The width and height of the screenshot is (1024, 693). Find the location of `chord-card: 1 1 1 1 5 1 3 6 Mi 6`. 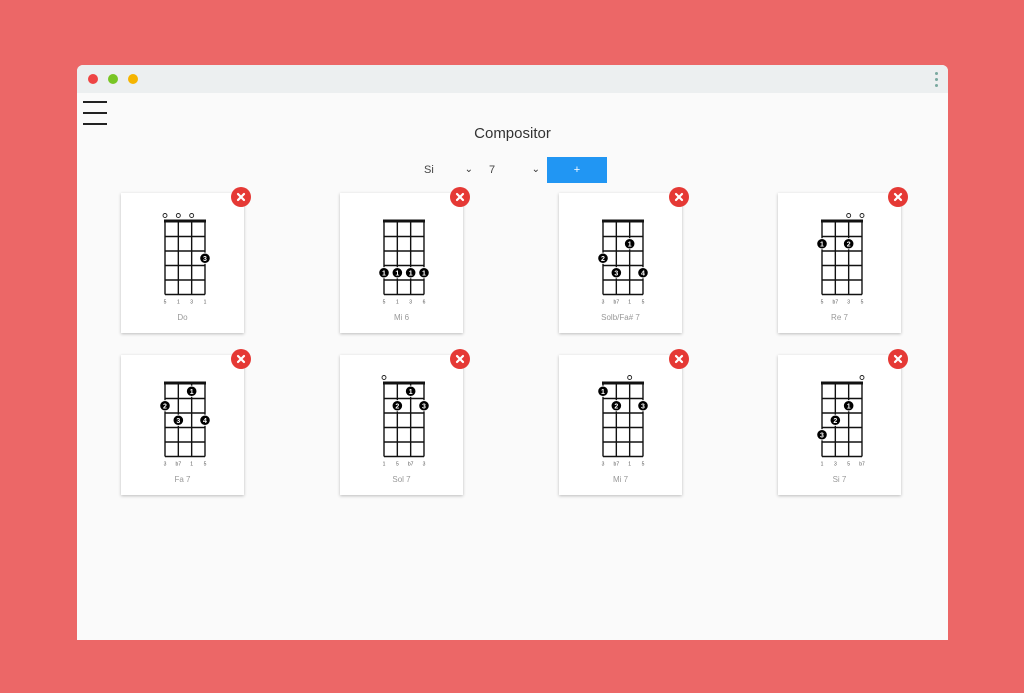

chord-card: 1 1 1 1 5 1 3 6 Mi 6 is located at coordinates (401, 263).